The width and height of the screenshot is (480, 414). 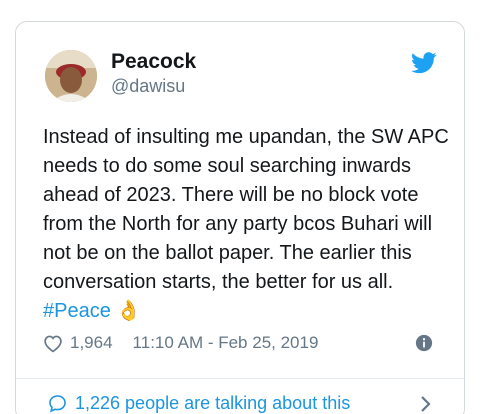 I want to click on conversation-link: 1,226 people are talking about this, so click(x=243, y=402).